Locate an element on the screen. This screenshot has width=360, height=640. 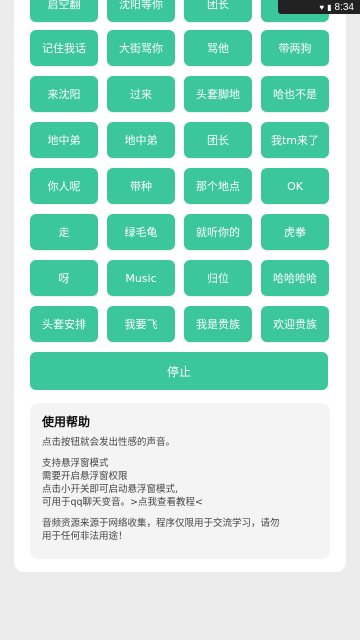
sound-button: 哈哈哈哈 is located at coordinates (295, 278).